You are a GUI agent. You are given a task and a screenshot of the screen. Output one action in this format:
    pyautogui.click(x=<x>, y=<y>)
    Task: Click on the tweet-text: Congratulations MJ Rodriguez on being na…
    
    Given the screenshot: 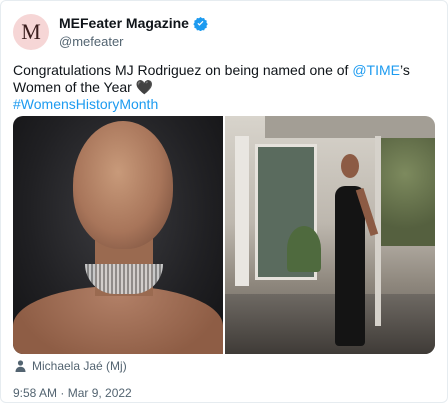 What is the action you would take?
    pyautogui.click(x=223, y=87)
    